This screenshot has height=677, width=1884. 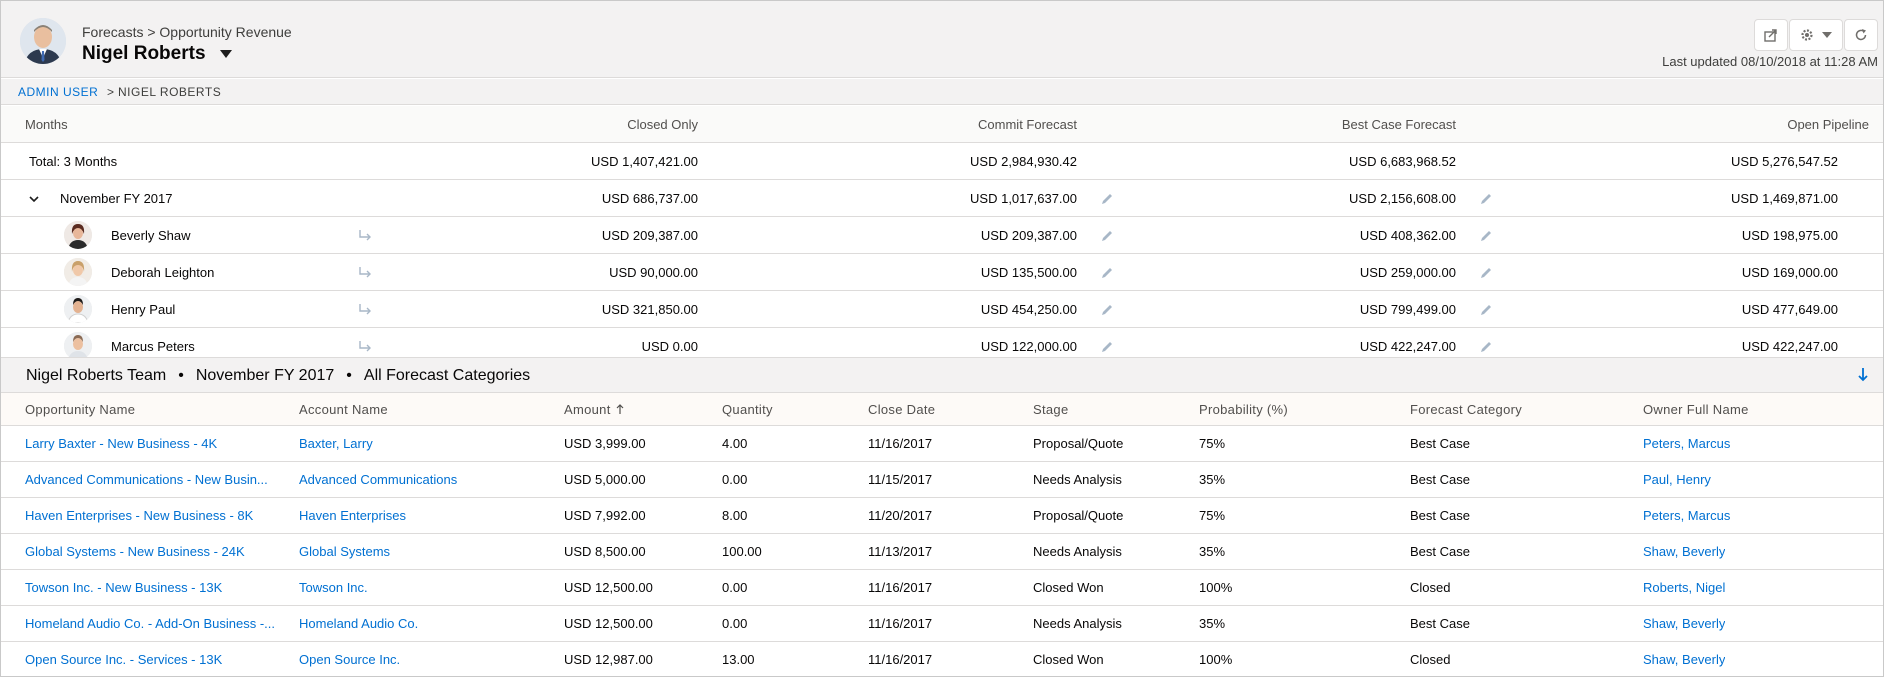 I want to click on chevron-down-icon, so click(x=34, y=199).